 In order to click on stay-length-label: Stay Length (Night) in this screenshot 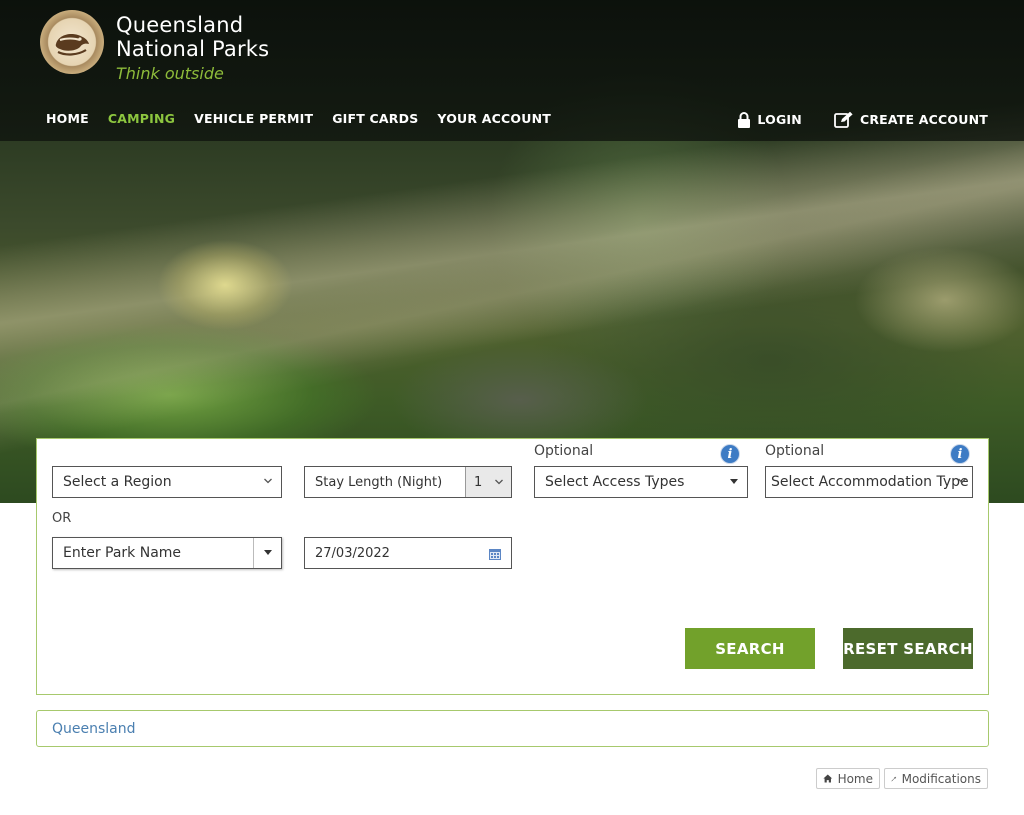, I will do `click(379, 482)`.